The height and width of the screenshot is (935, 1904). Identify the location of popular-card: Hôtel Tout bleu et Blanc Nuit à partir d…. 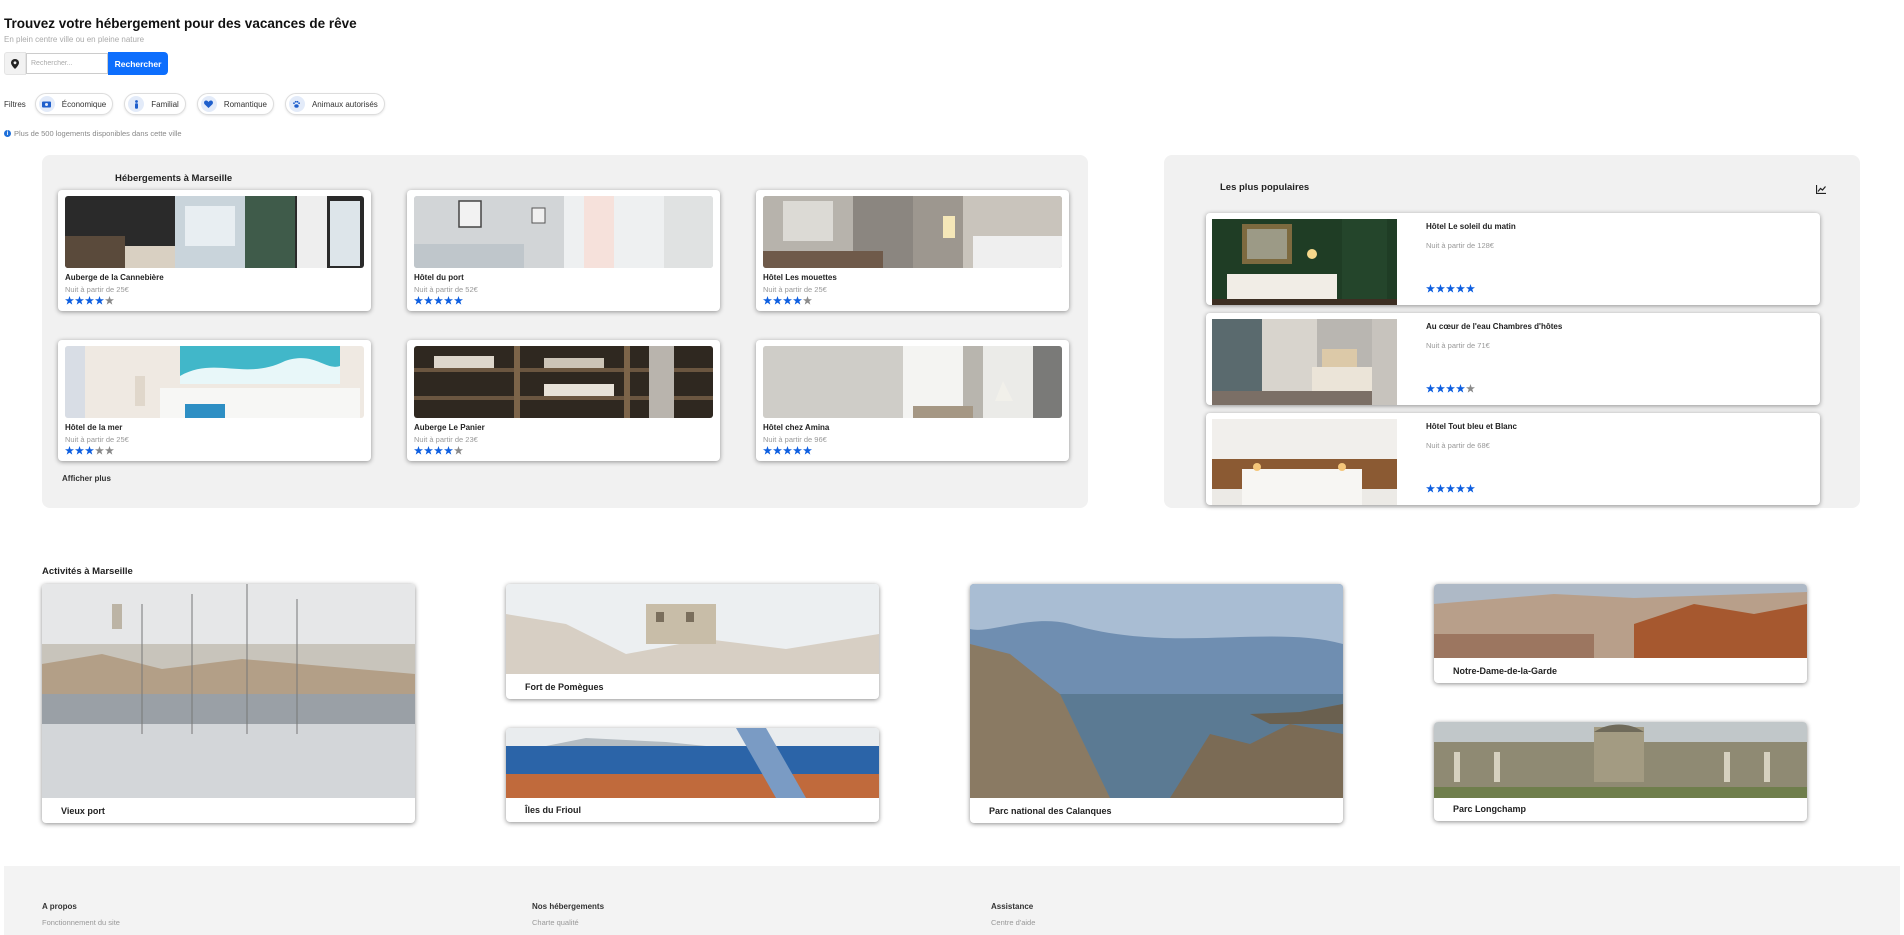
(1513, 459).